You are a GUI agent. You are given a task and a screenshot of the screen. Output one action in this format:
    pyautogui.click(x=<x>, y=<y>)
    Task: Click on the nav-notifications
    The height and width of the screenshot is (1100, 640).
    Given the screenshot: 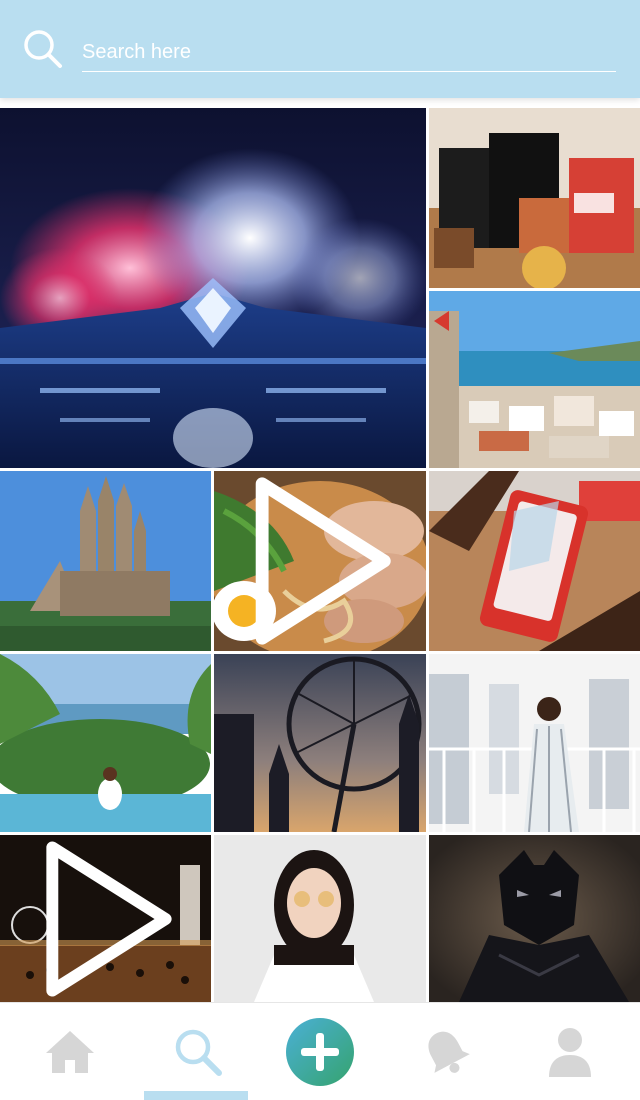 What is the action you would take?
    pyautogui.click(x=446, y=1051)
    